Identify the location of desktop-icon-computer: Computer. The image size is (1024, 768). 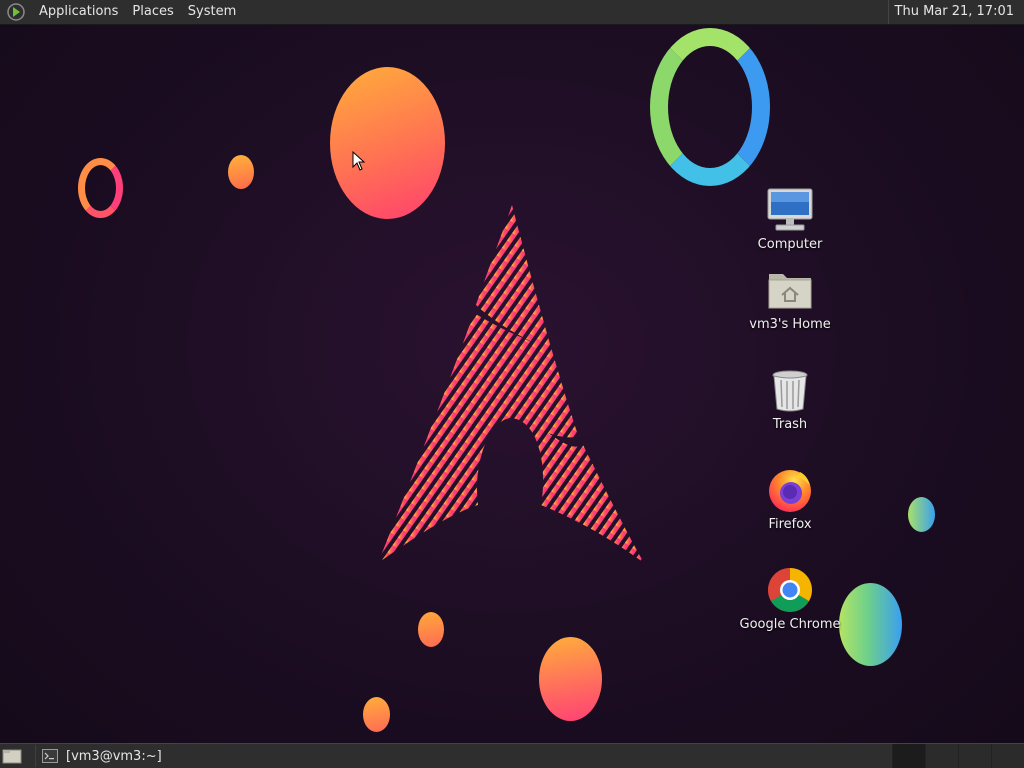
(790, 219).